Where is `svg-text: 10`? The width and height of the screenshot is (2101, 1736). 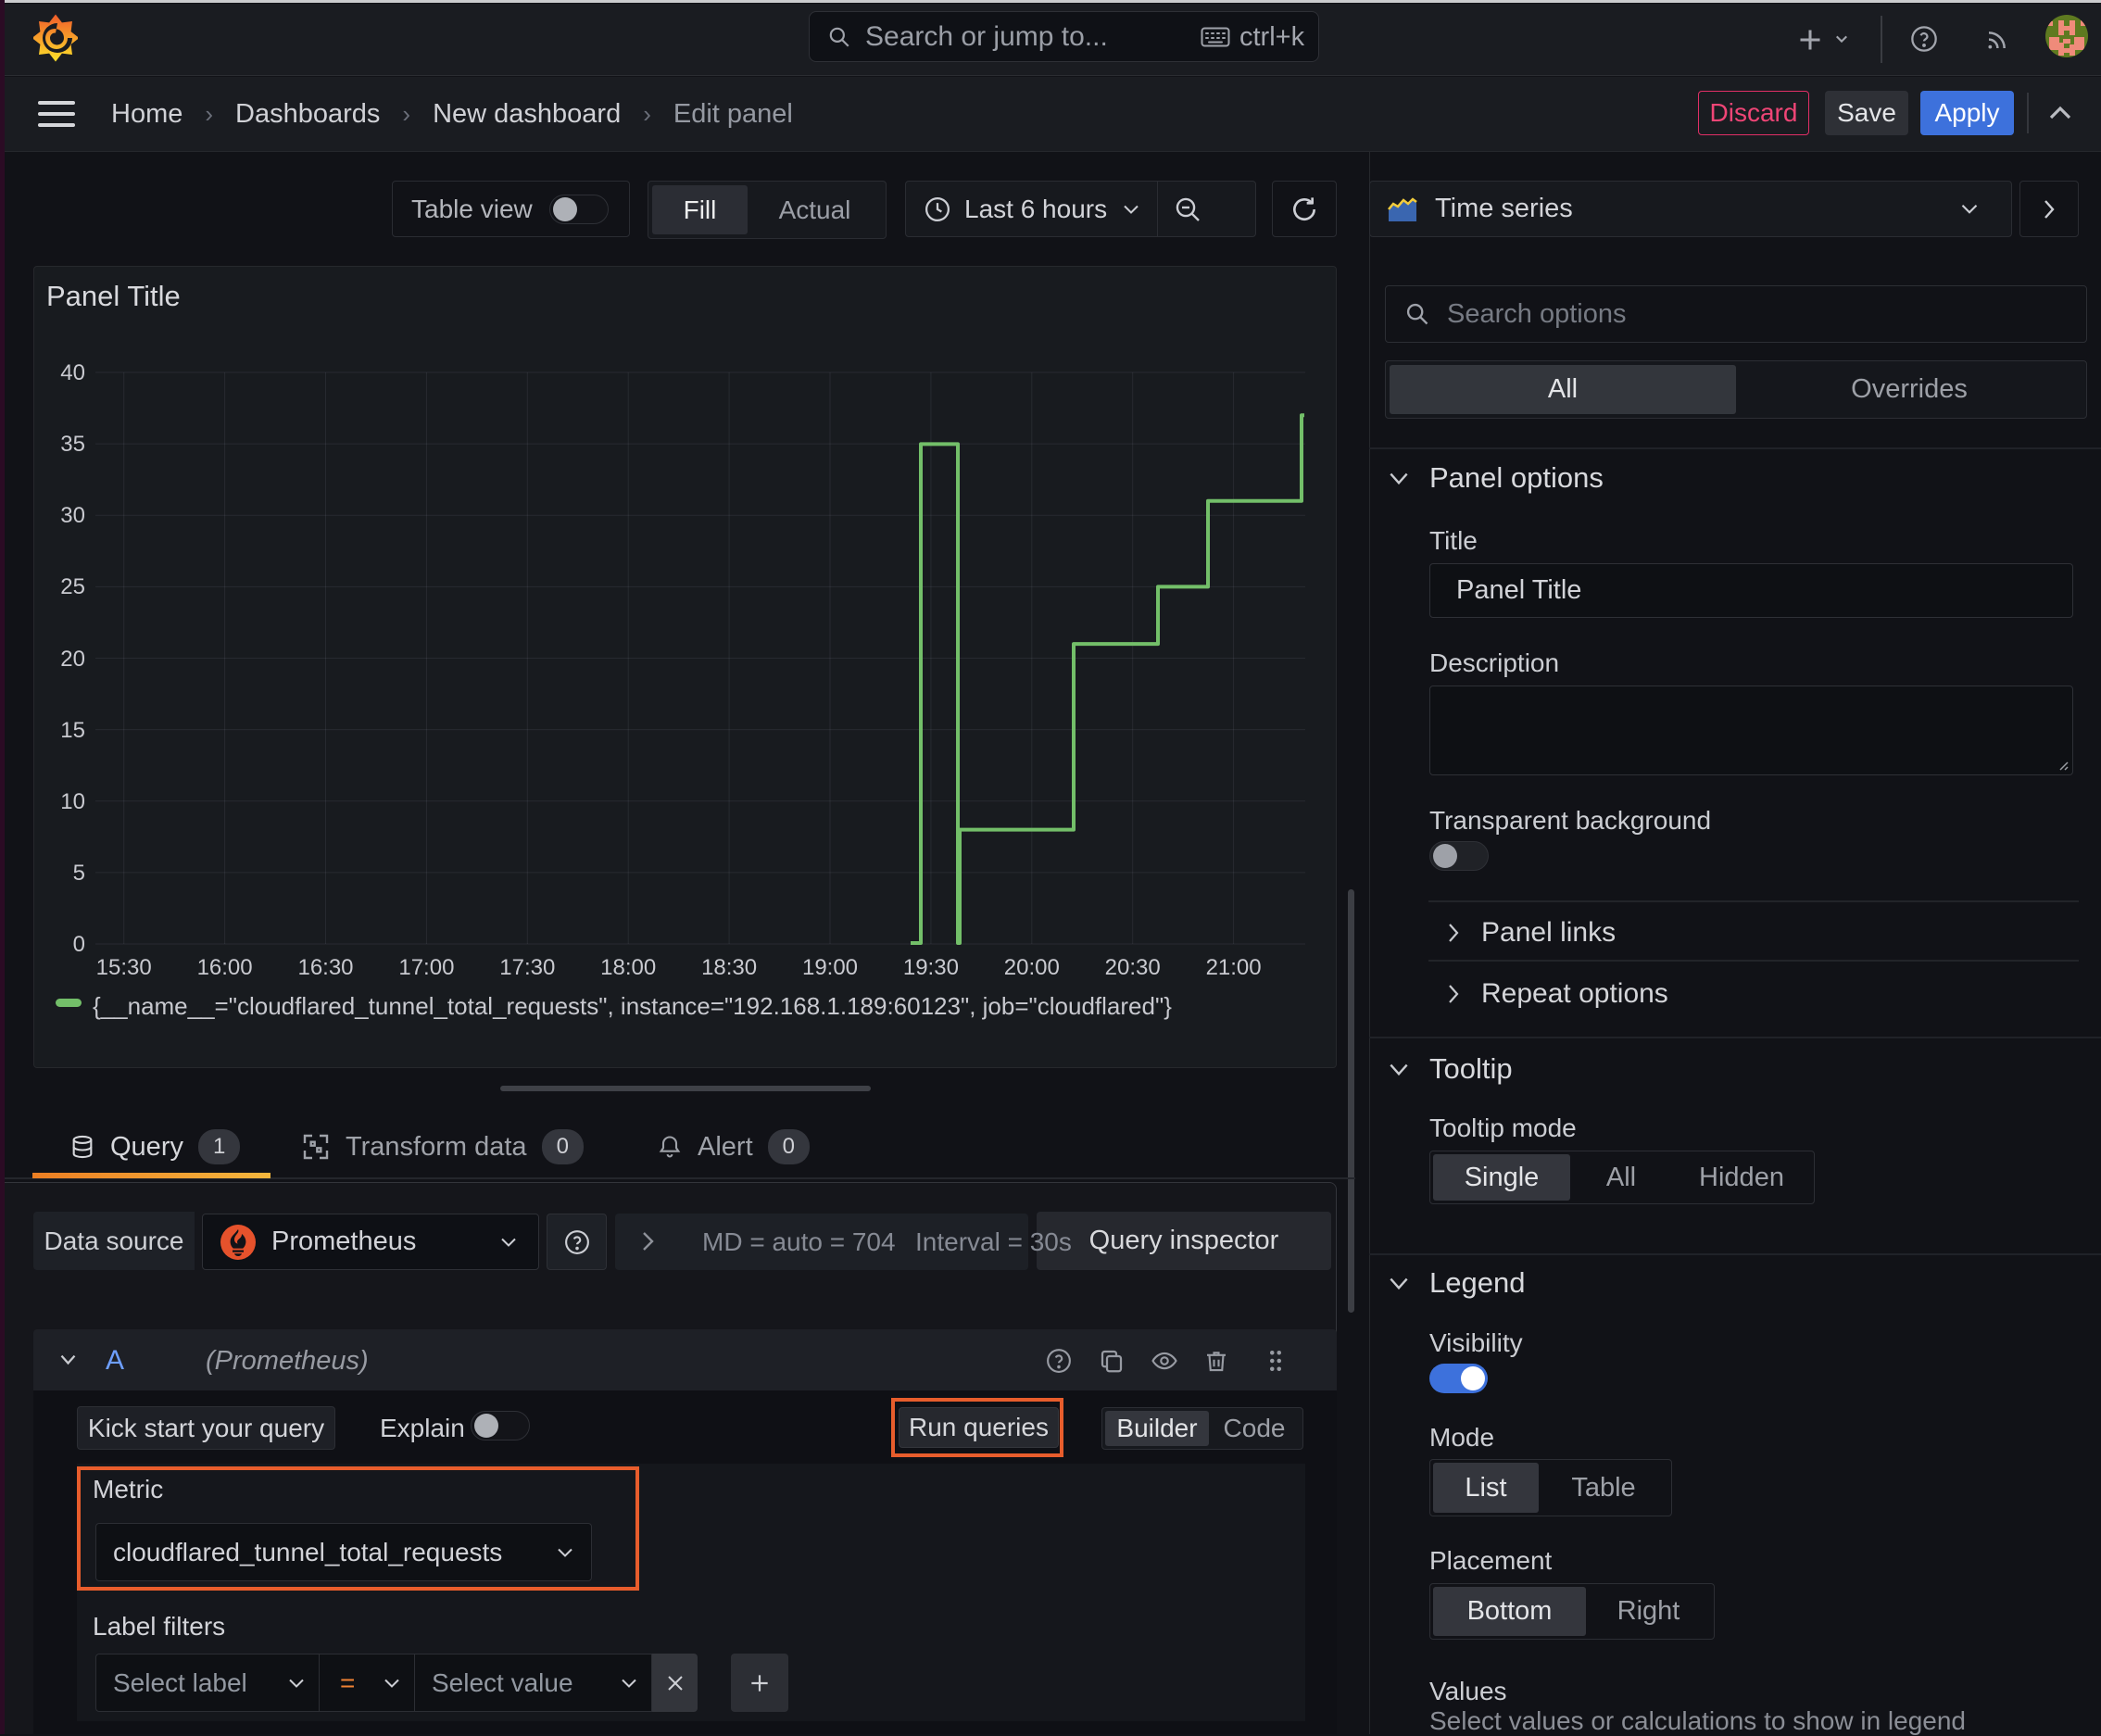 svg-text: 10 is located at coordinates (72, 801).